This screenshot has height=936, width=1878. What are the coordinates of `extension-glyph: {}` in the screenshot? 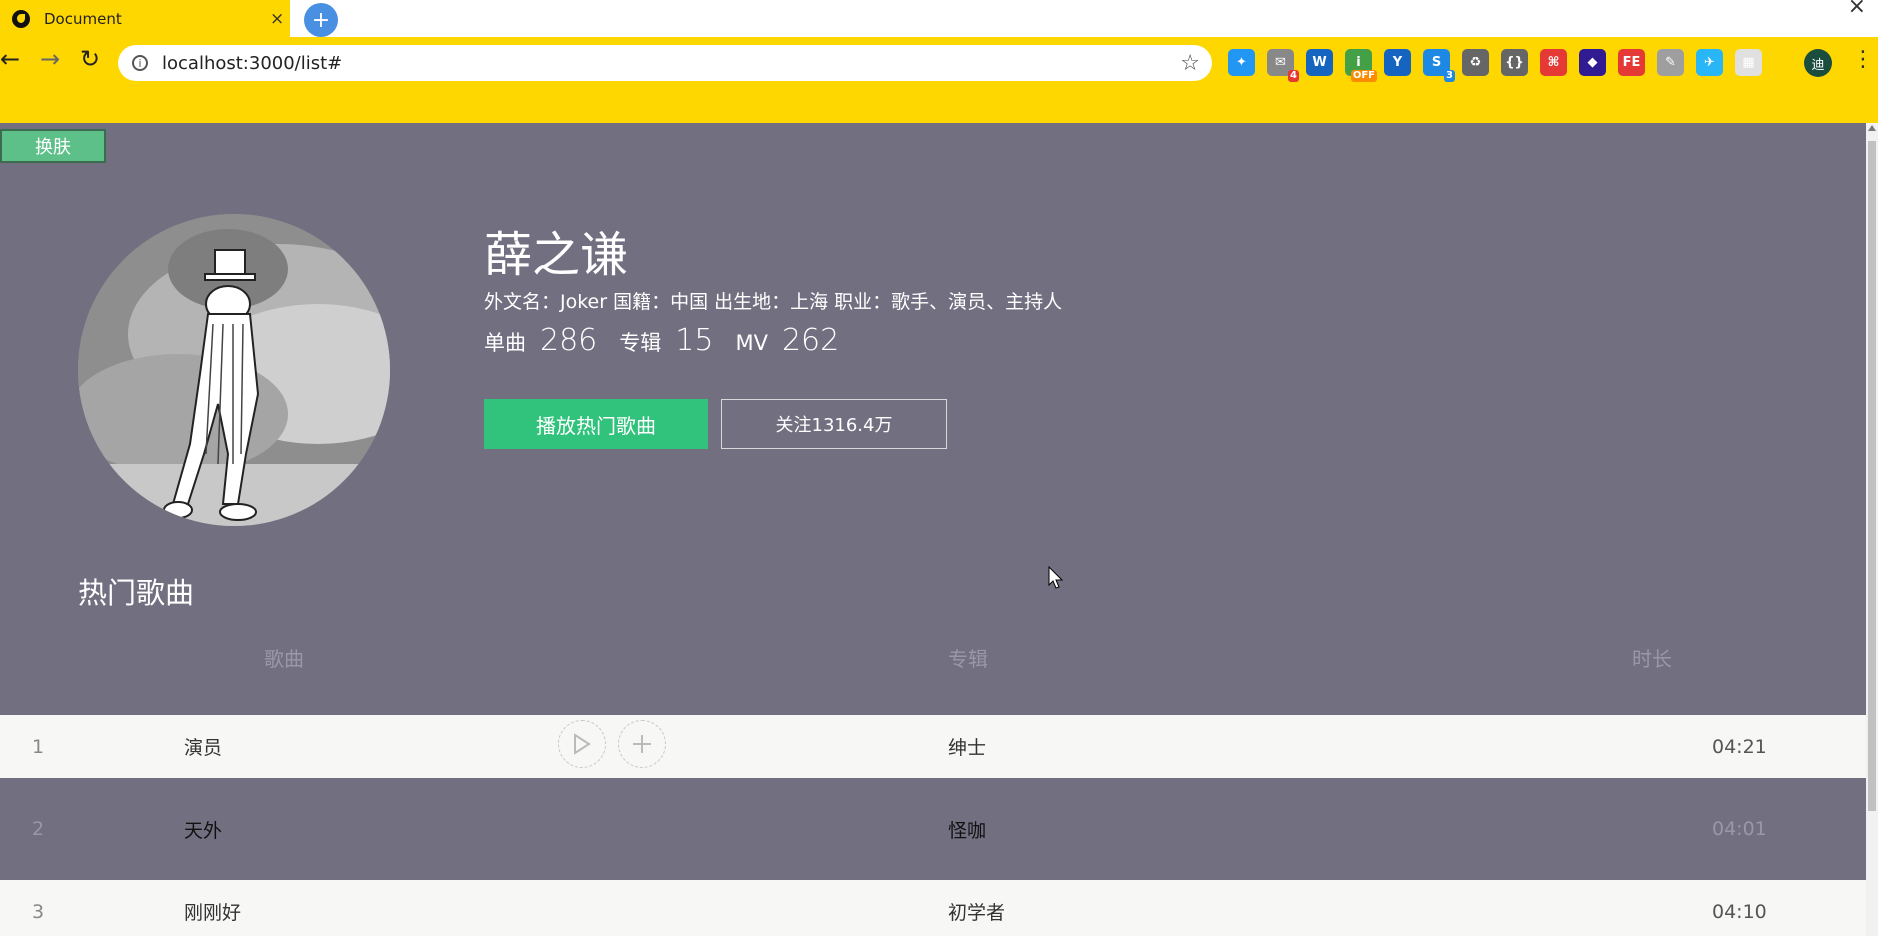 It's located at (1514, 62).